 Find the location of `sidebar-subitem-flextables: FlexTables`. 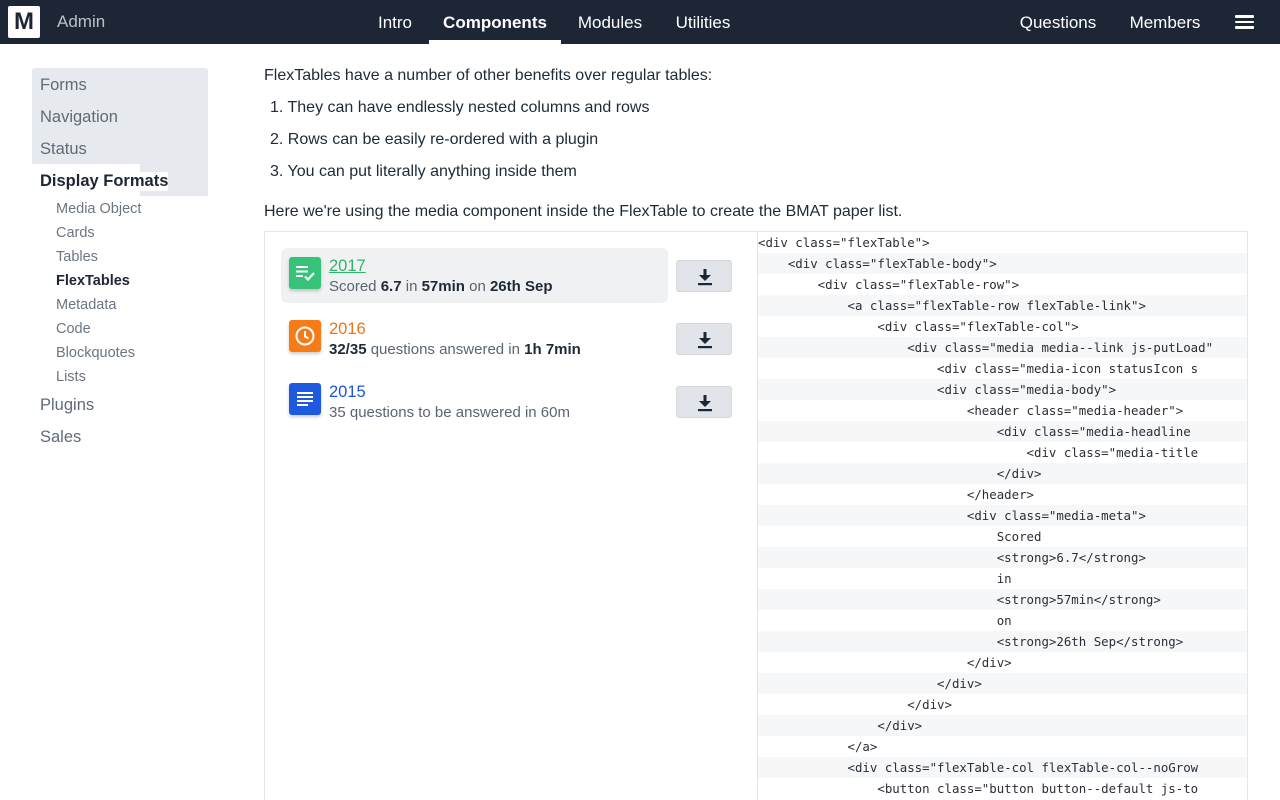

sidebar-subitem-flextables: FlexTables is located at coordinates (93, 281).